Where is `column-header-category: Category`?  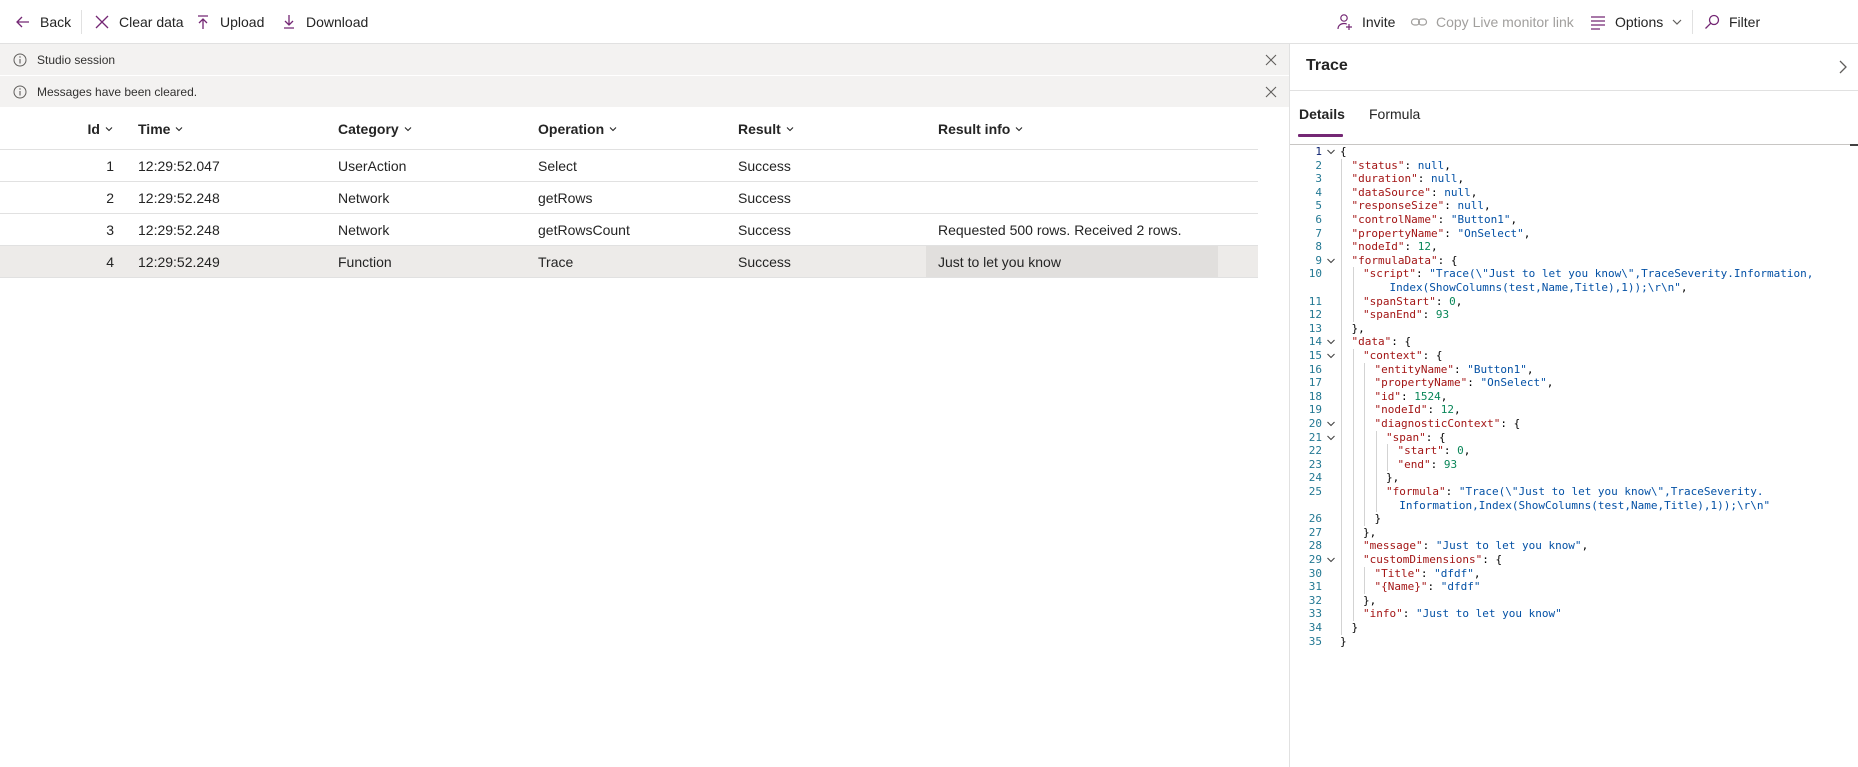
column-header-category: Category is located at coordinates (418, 129).